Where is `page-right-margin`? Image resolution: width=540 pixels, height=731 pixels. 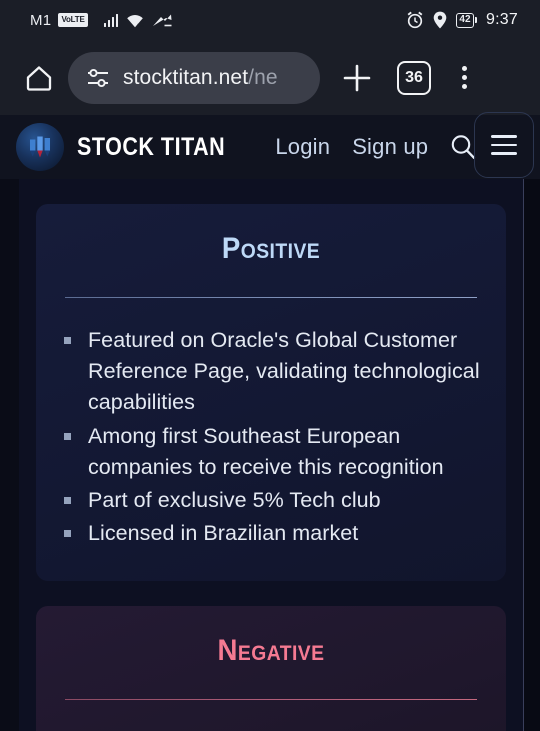 page-right-margin is located at coordinates (531, 455).